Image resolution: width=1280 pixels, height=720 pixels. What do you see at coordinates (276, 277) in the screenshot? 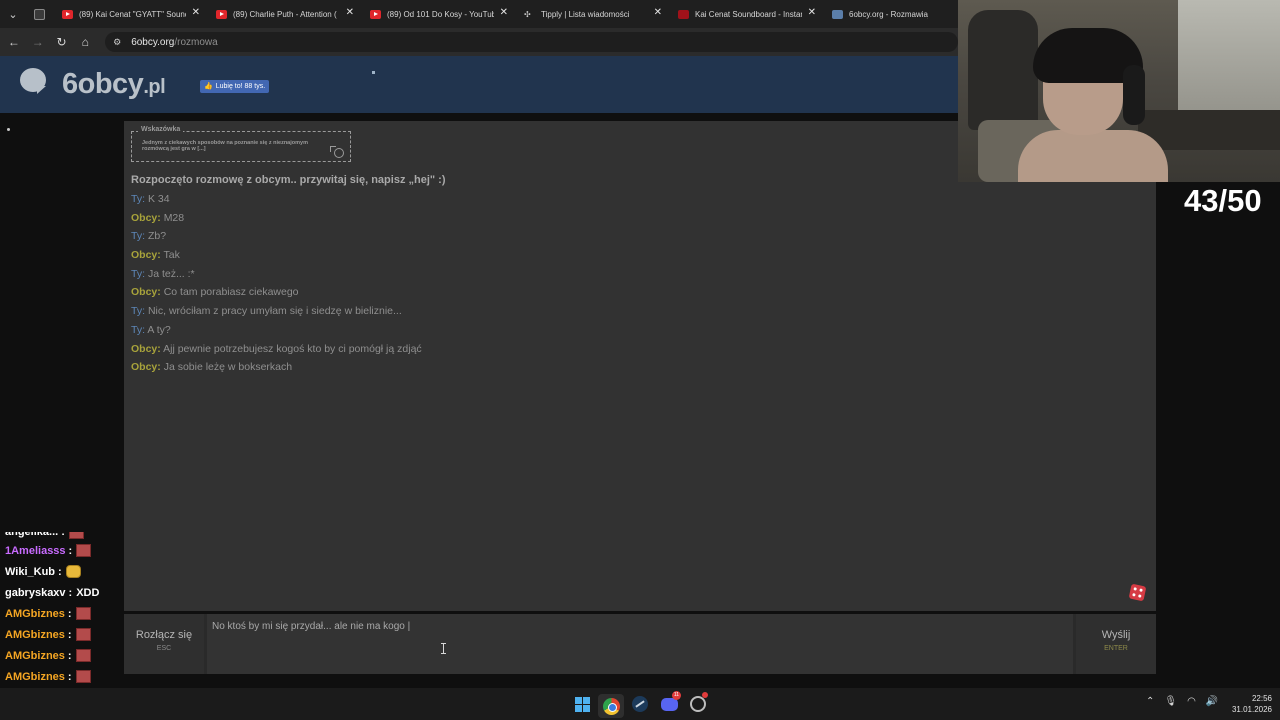
I see `chat-message: Ty: Ja też... :*` at bounding box center [276, 277].